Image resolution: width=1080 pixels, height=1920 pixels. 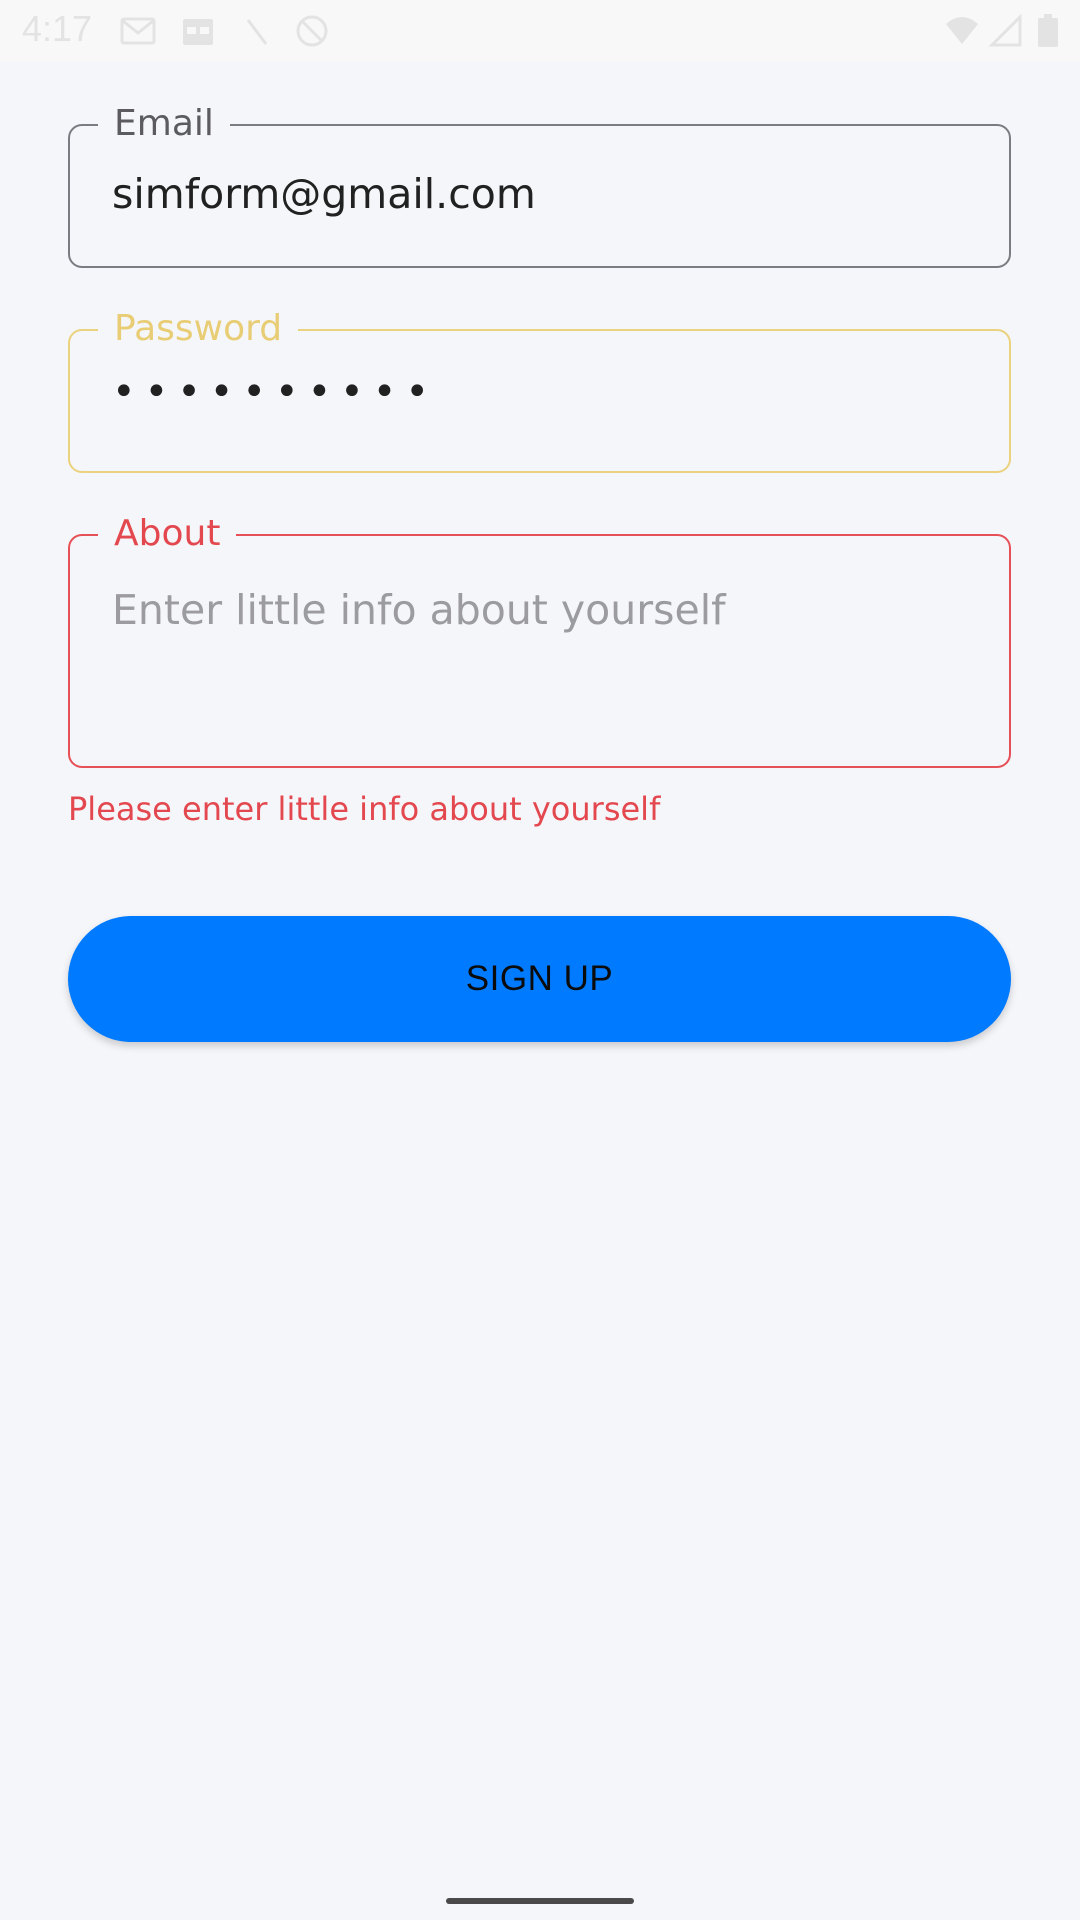 I want to click on calendar-icon, so click(x=198, y=31).